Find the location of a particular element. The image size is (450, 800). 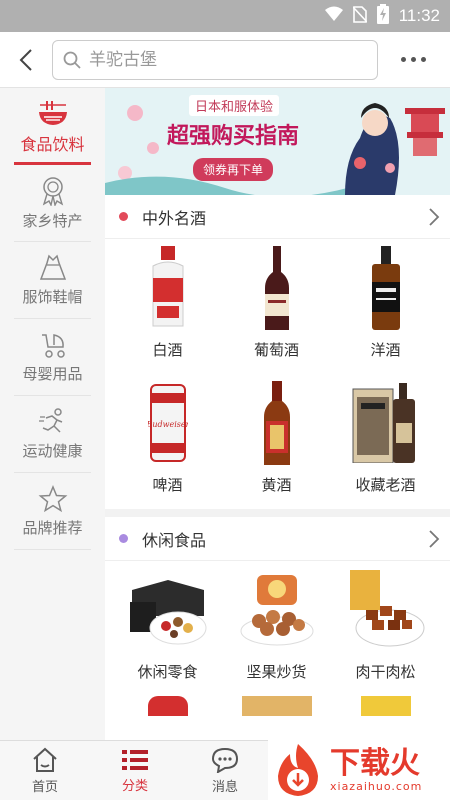

sidebar-item-label: 母婴用品 is located at coordinates (52, 374).